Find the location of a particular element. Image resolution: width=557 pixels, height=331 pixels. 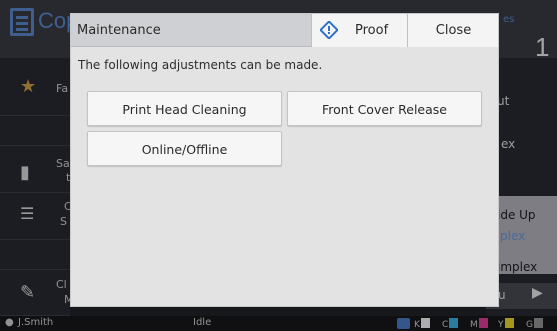

front-cover-release-button: Front Cover Release is located at coordinates (384, 108).